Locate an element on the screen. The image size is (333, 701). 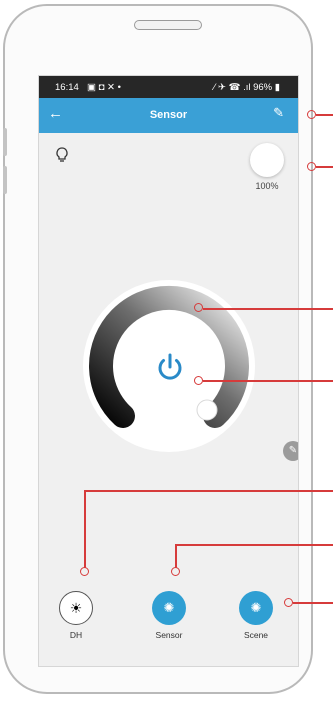
mode-scene: ✺ Scene is located at coordinates (256, 615).